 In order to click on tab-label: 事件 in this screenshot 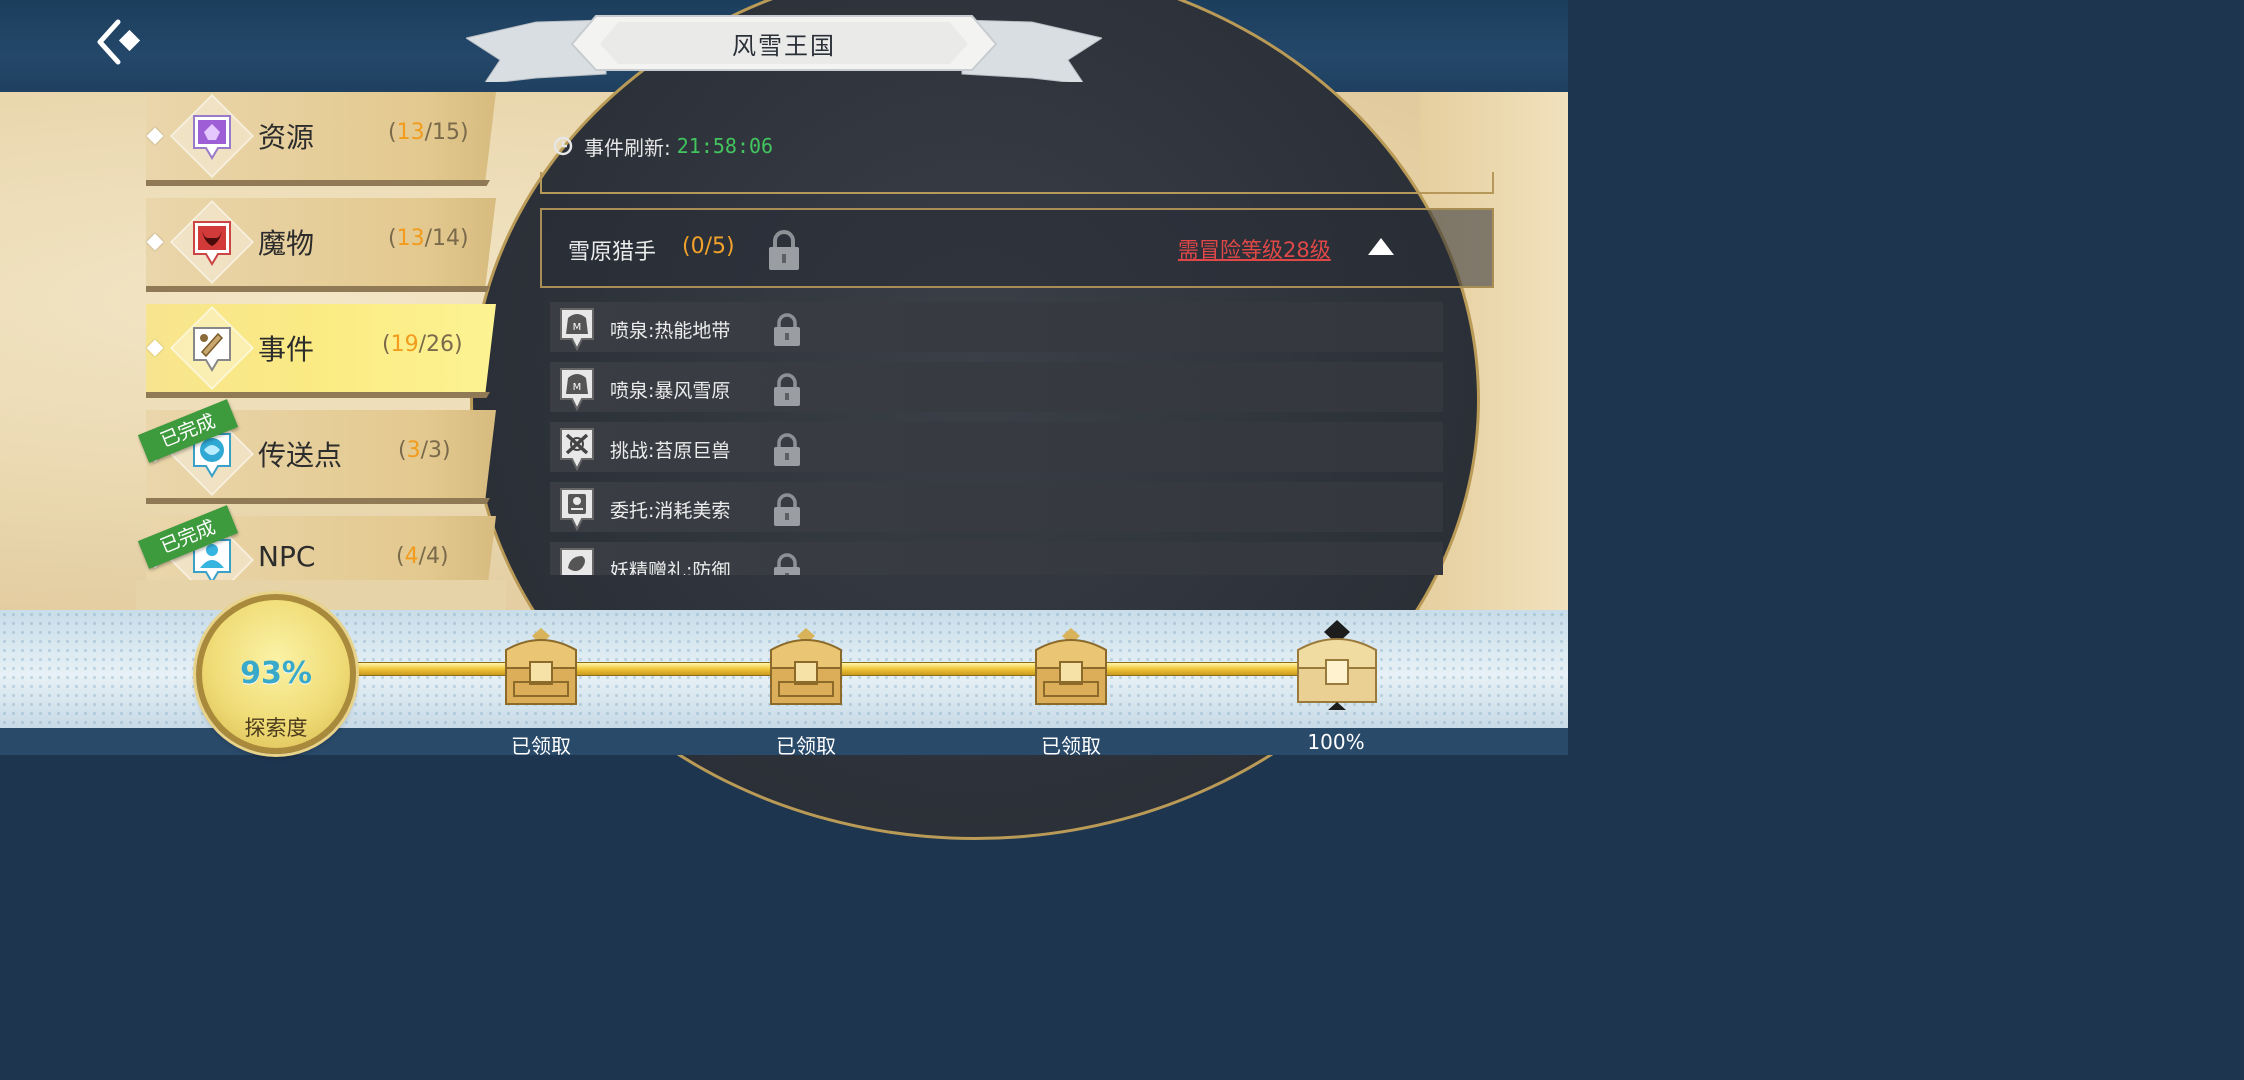, I will do `click(286, 349)`.